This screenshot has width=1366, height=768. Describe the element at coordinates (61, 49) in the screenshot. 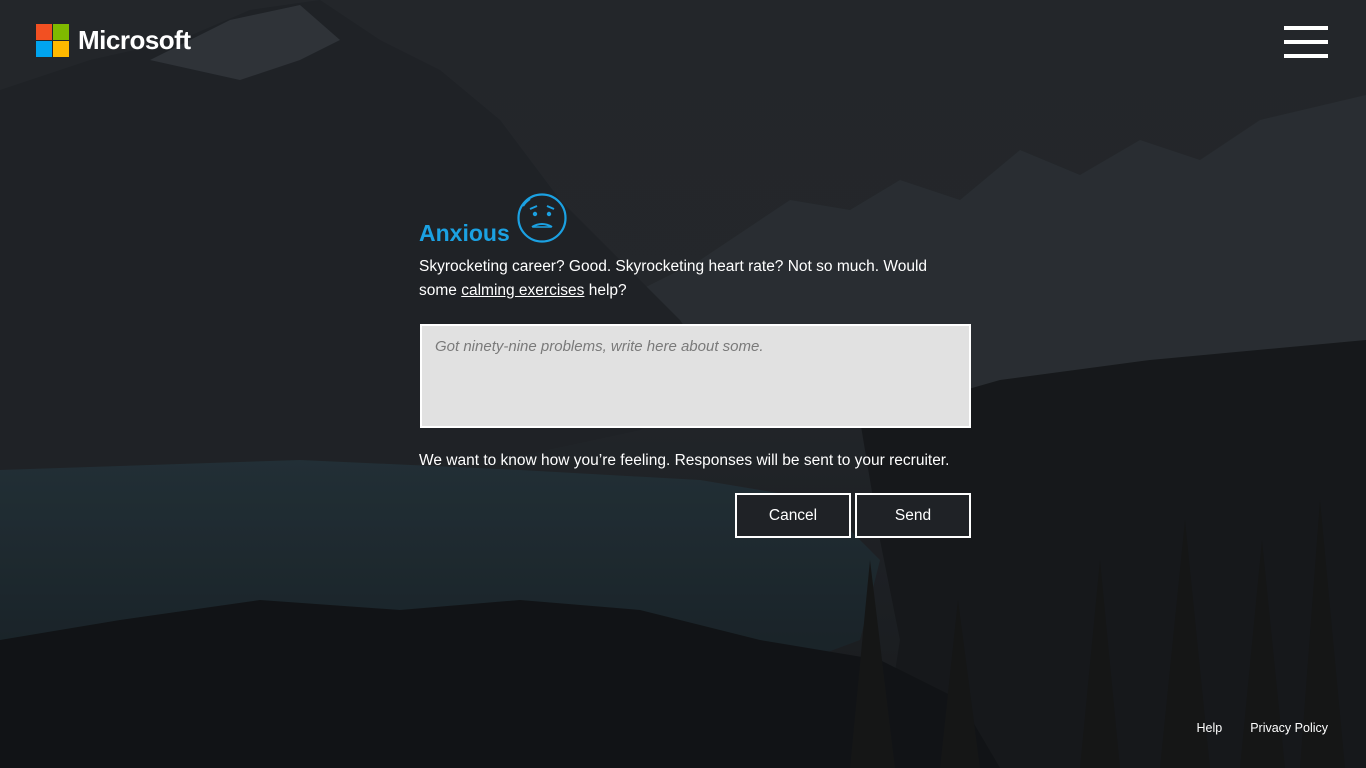

I see `logo-square-yellow` at that location.